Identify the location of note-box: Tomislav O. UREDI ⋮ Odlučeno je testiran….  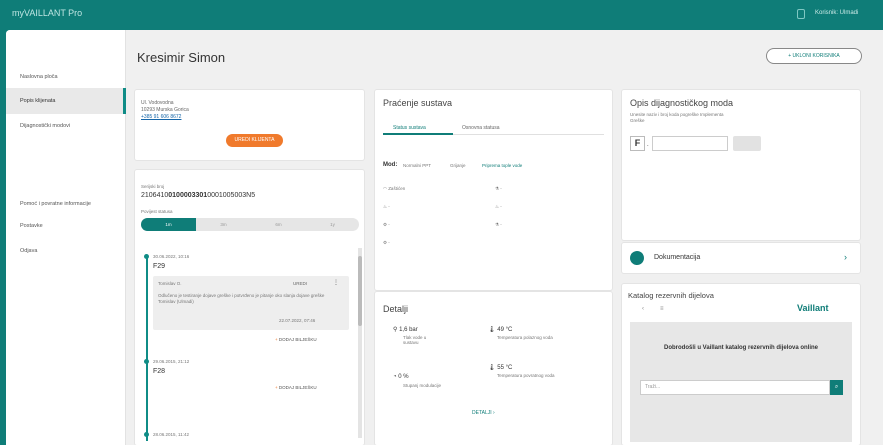
(251, 303).